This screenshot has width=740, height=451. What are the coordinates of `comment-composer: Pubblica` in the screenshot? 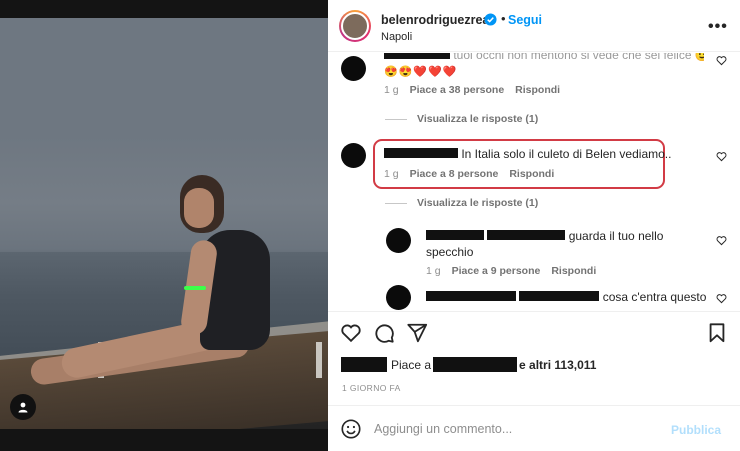 It's located at (534, 428).